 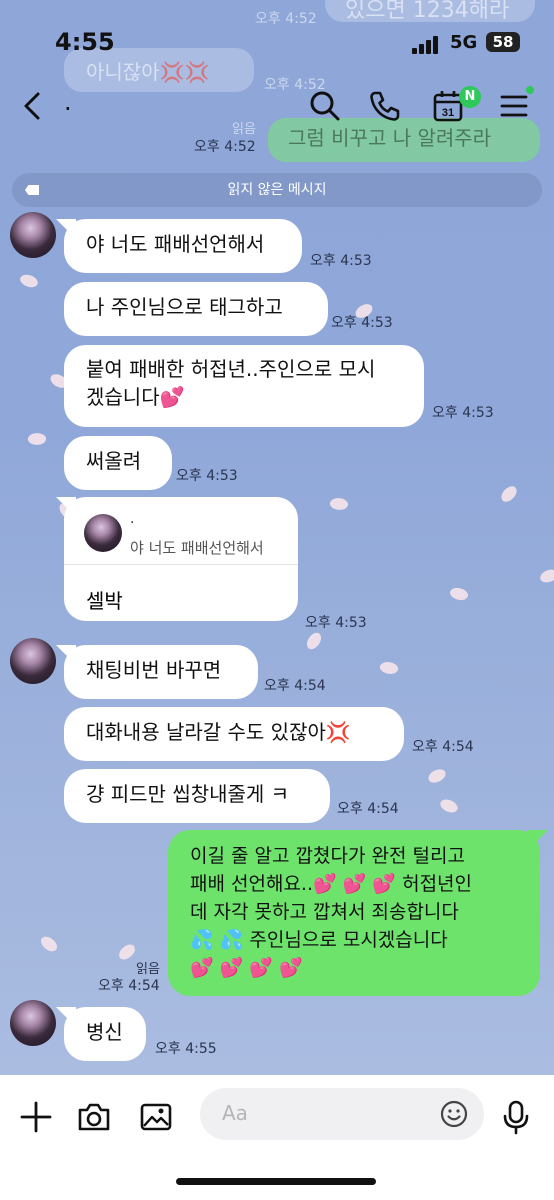 I want to click on message-text: 써올려, so click(x=114, y=461).